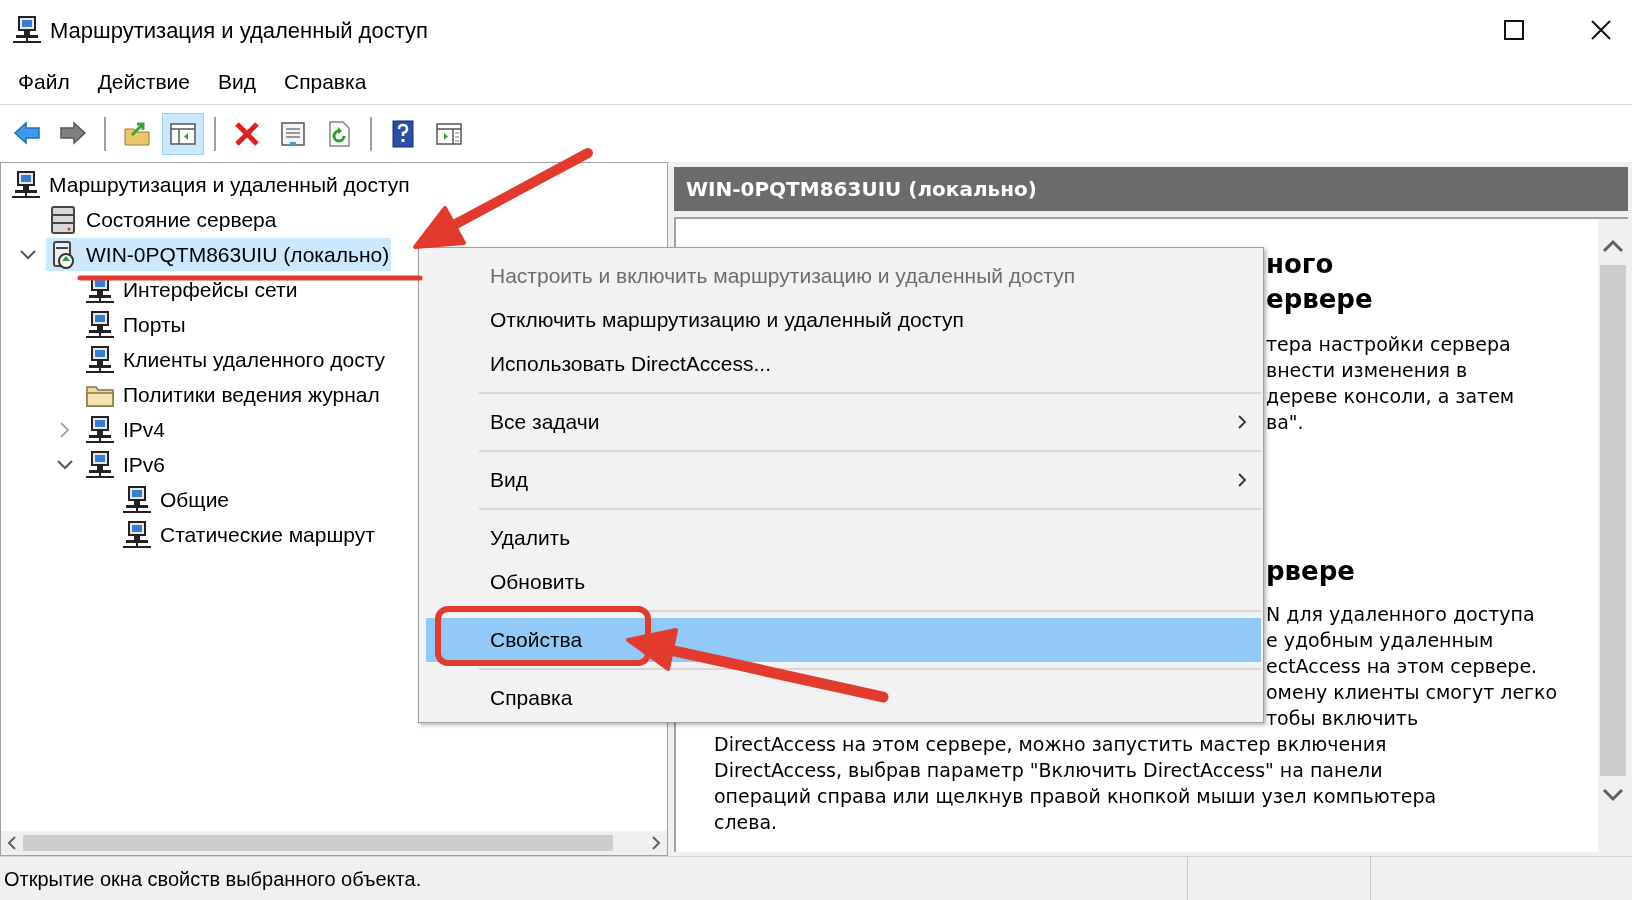 The width and height of the screenshot is (1632, 900). What do you see at coordinates (27, 30) in the screenshot?
I see `app-icon` at bounding box center [27, 30].